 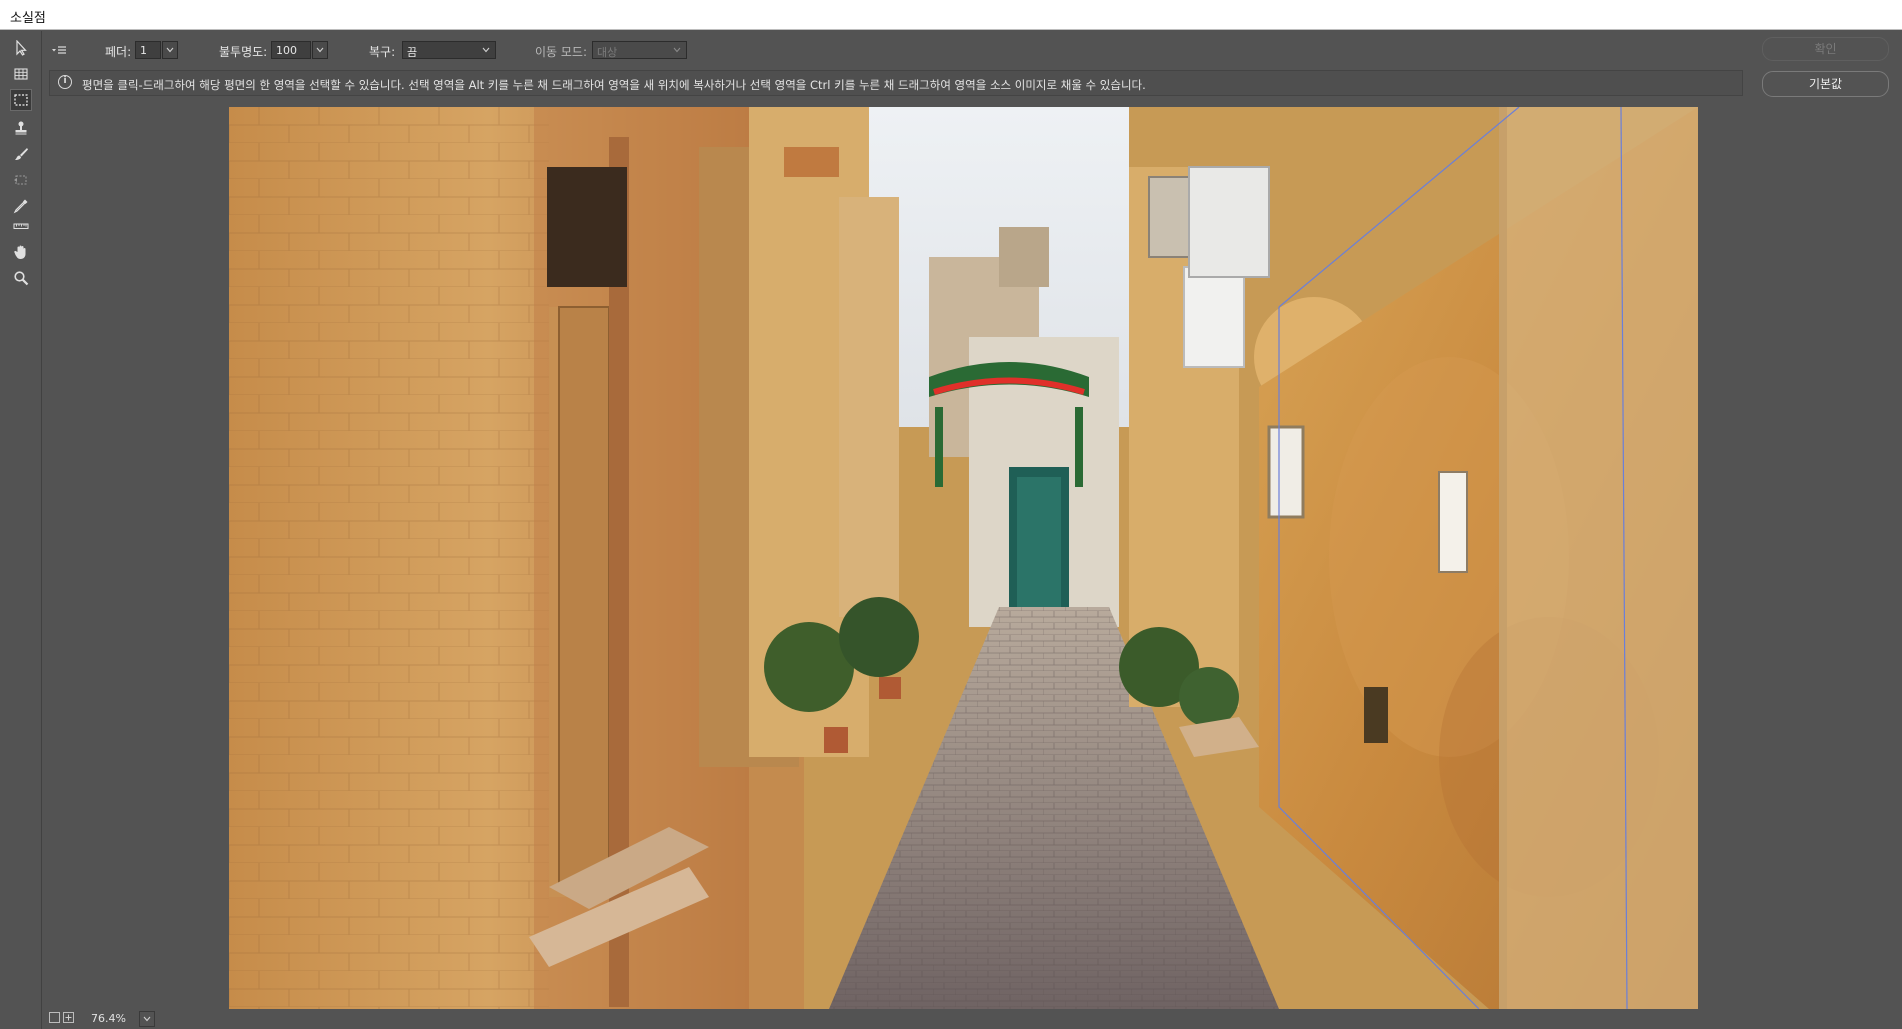 I want to click on heal-label: 복구:, so click(x=382, y=52).